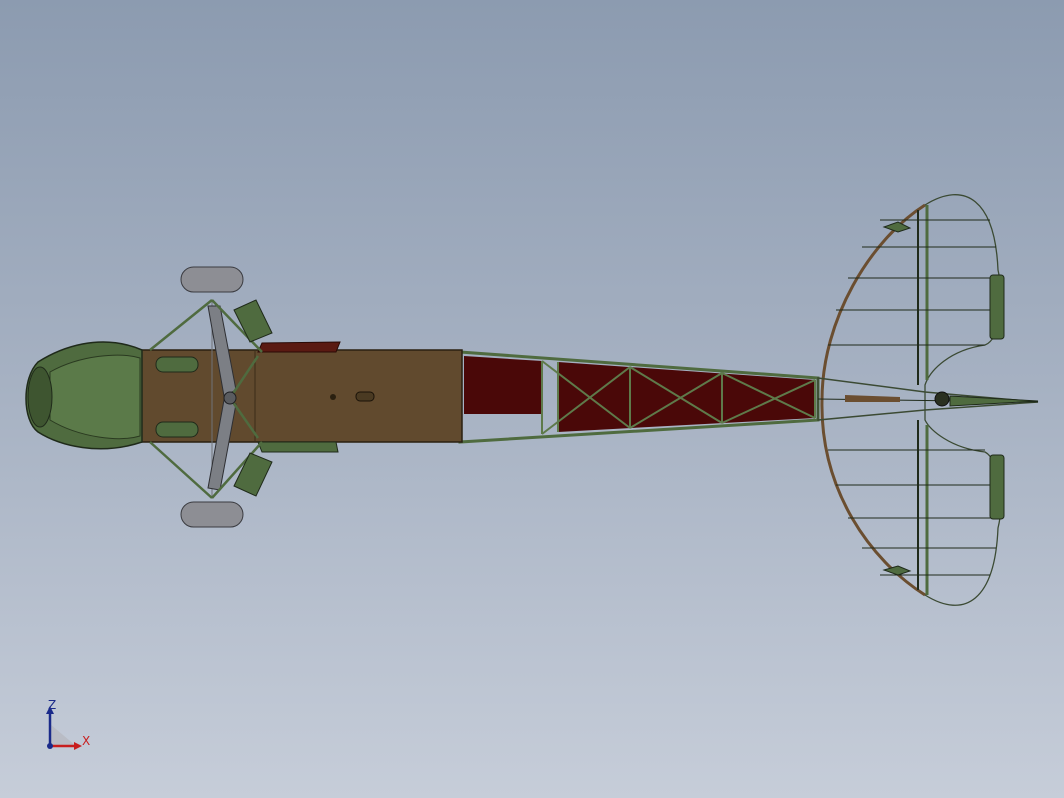 This screenshot has height=798, width=1064. What do you see at coordinates (997, 307) in the screenshot?
I see `elevator-tab-upper` at bounding box center [997, 307].